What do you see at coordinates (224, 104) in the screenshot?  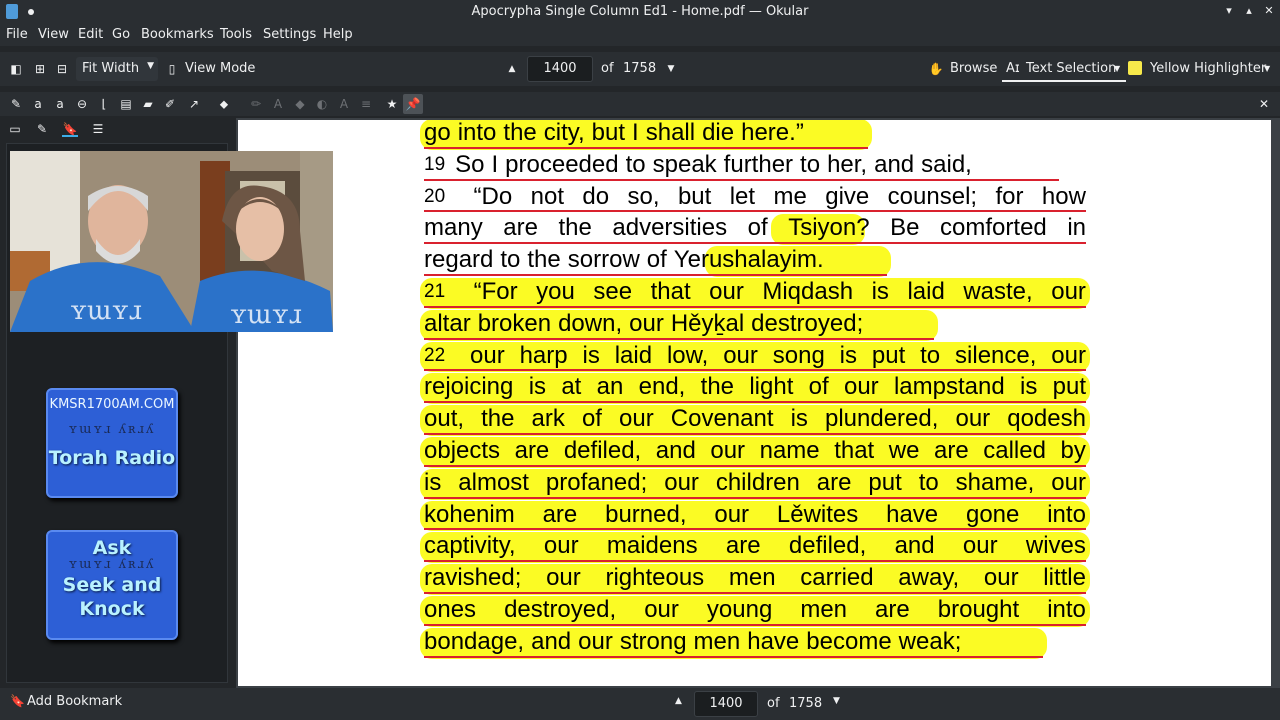 I see `stamp-icon: ⬥` at bounding box center [224, 104].